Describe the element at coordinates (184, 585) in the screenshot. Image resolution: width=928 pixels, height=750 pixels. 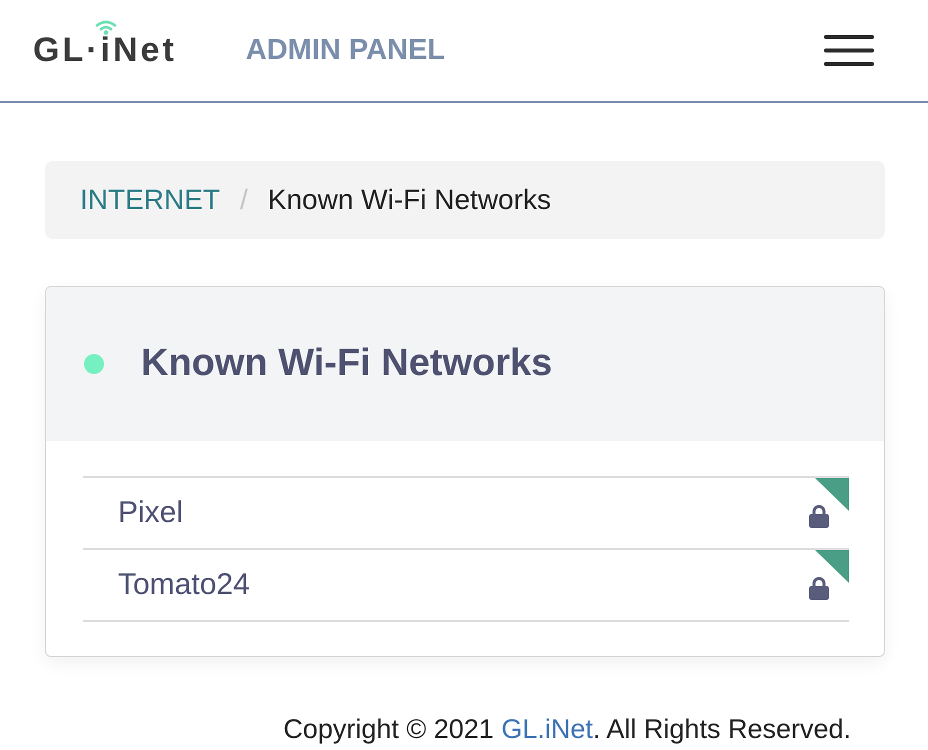
I see `network-name: Tomato24` at that location.